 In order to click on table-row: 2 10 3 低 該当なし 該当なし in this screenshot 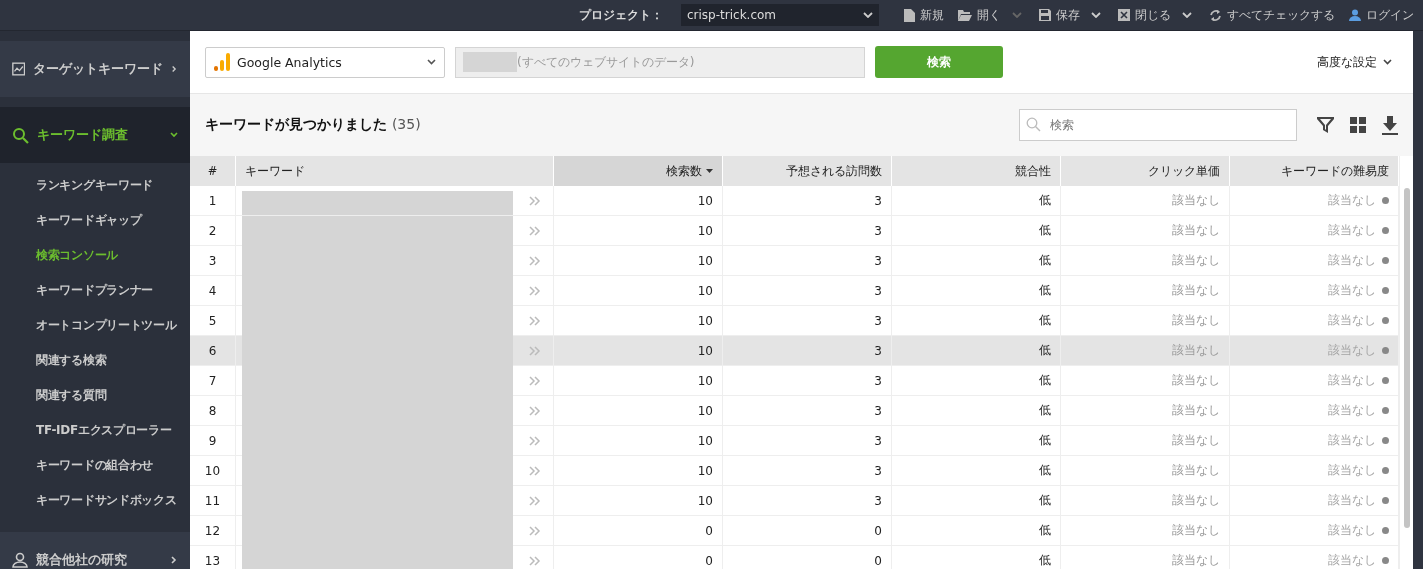, I will do `click(794, 231)`.